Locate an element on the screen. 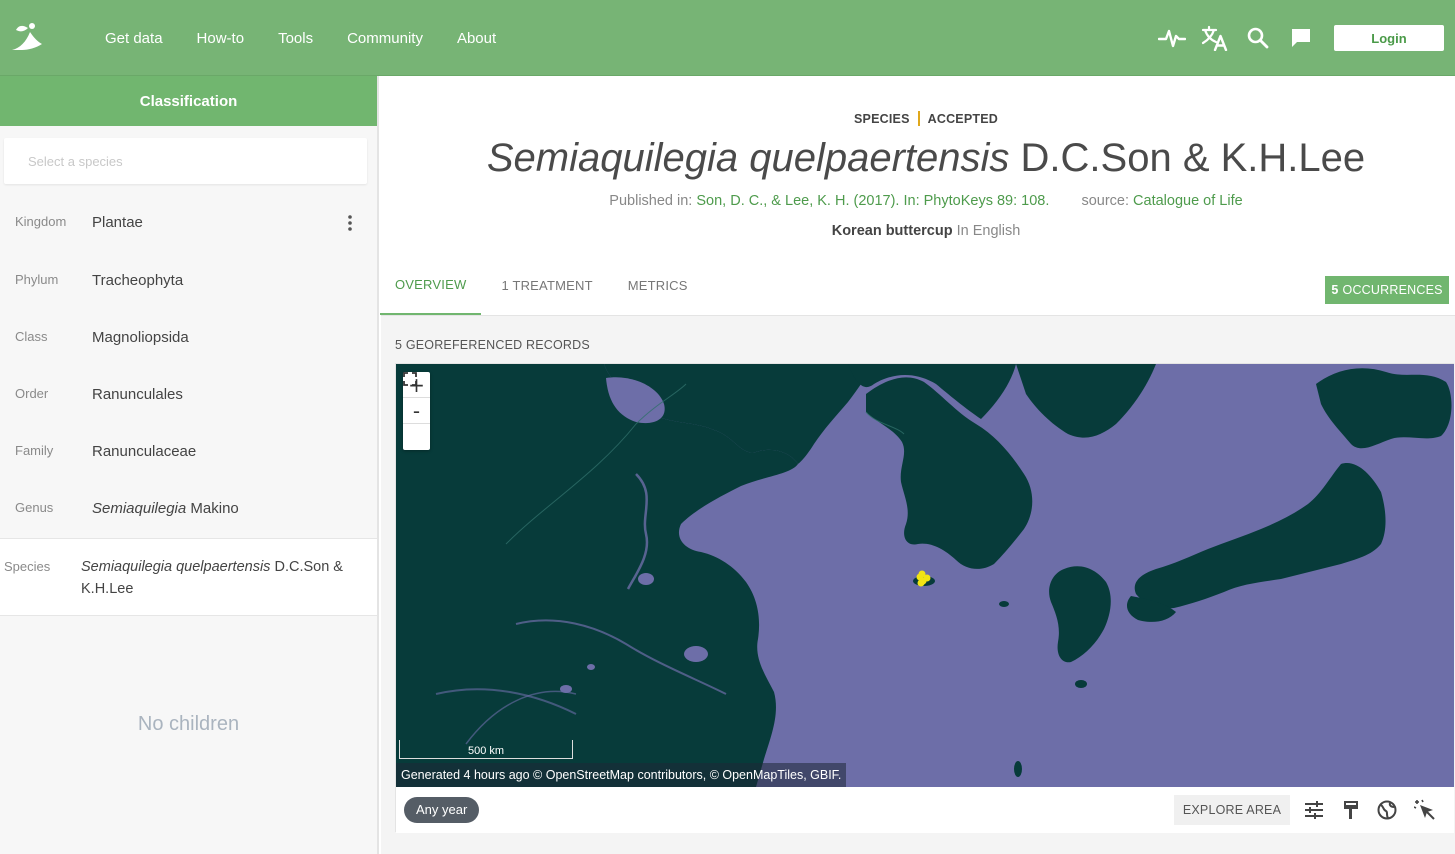 The image size is (1455, 854). status-divider is located at coordinates (918, 118).